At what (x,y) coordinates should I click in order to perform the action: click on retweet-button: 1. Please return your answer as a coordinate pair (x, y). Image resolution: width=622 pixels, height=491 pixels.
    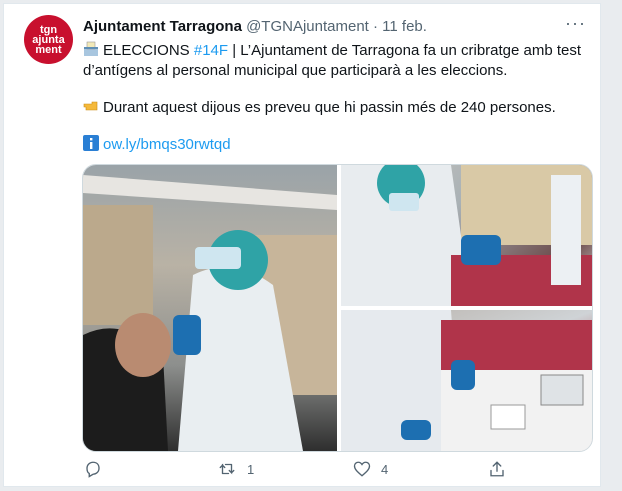
    Looking at the image, I should click on (235, 469).